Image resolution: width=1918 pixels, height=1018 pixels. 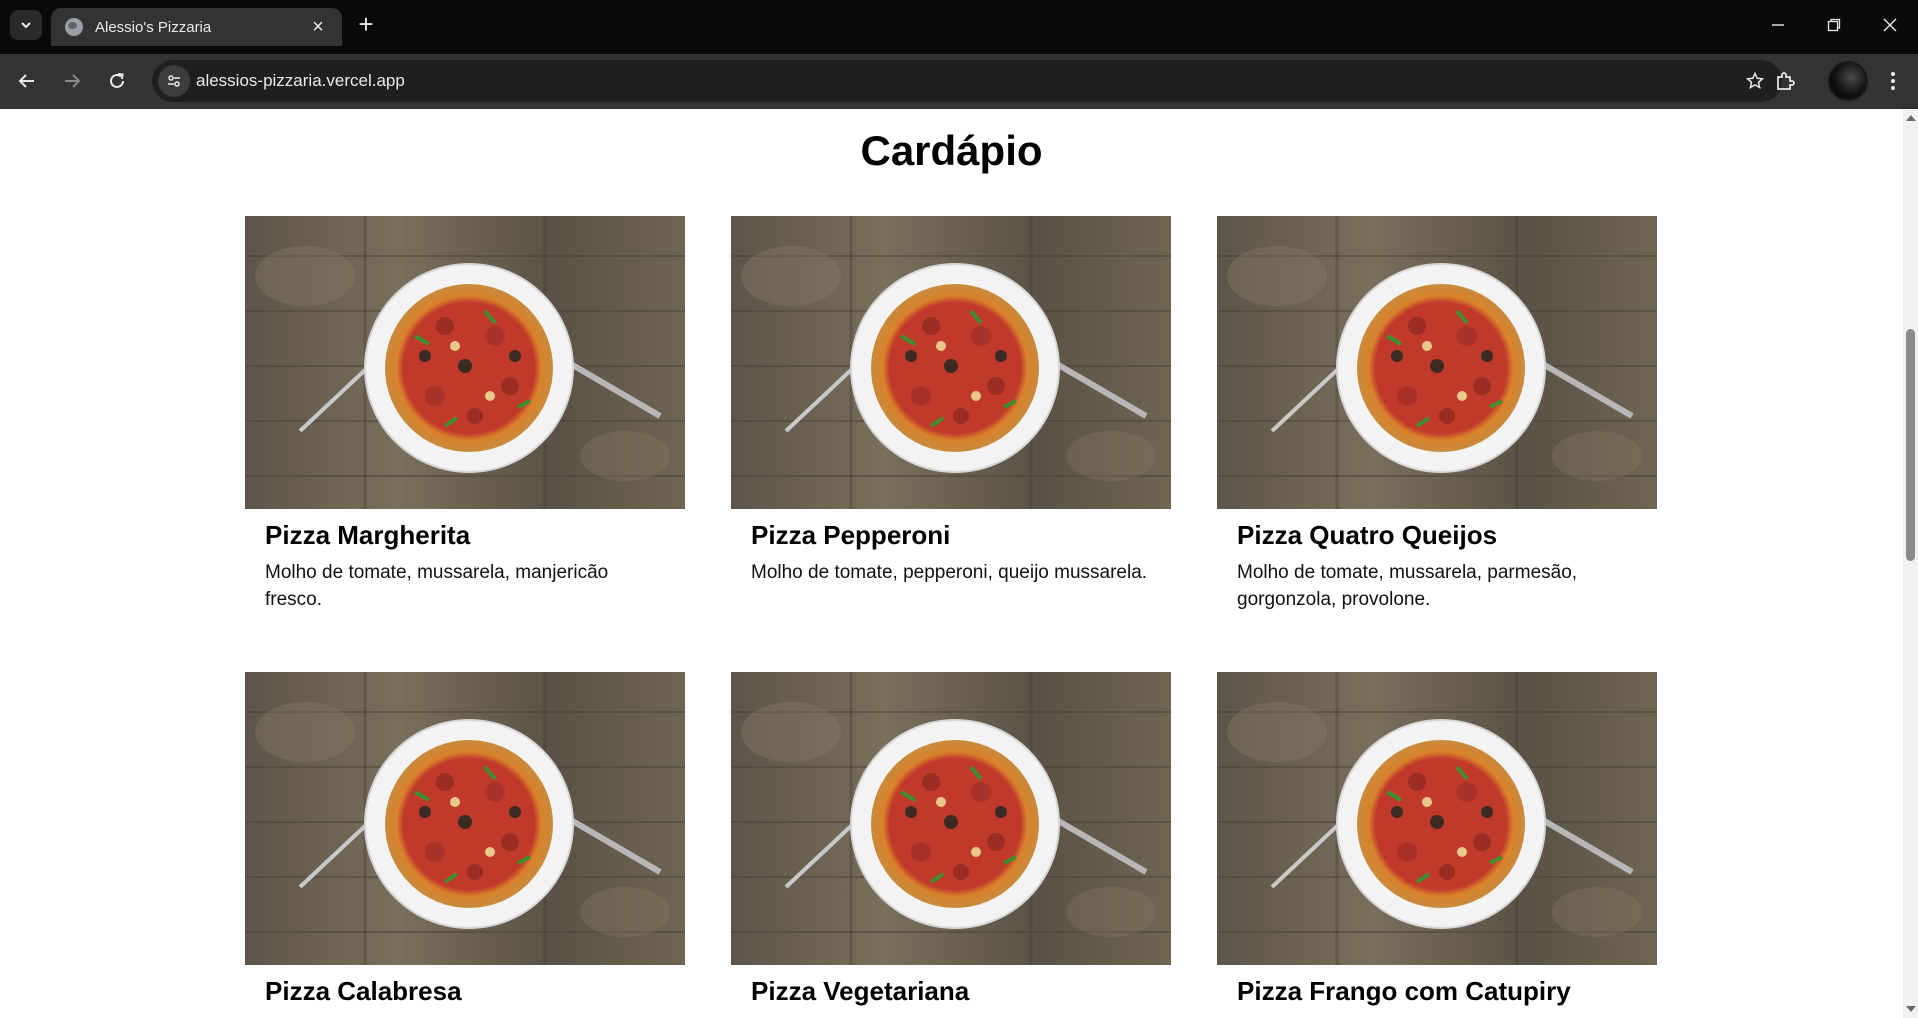 I want to click on forward-button, so click(x=72, y=81).